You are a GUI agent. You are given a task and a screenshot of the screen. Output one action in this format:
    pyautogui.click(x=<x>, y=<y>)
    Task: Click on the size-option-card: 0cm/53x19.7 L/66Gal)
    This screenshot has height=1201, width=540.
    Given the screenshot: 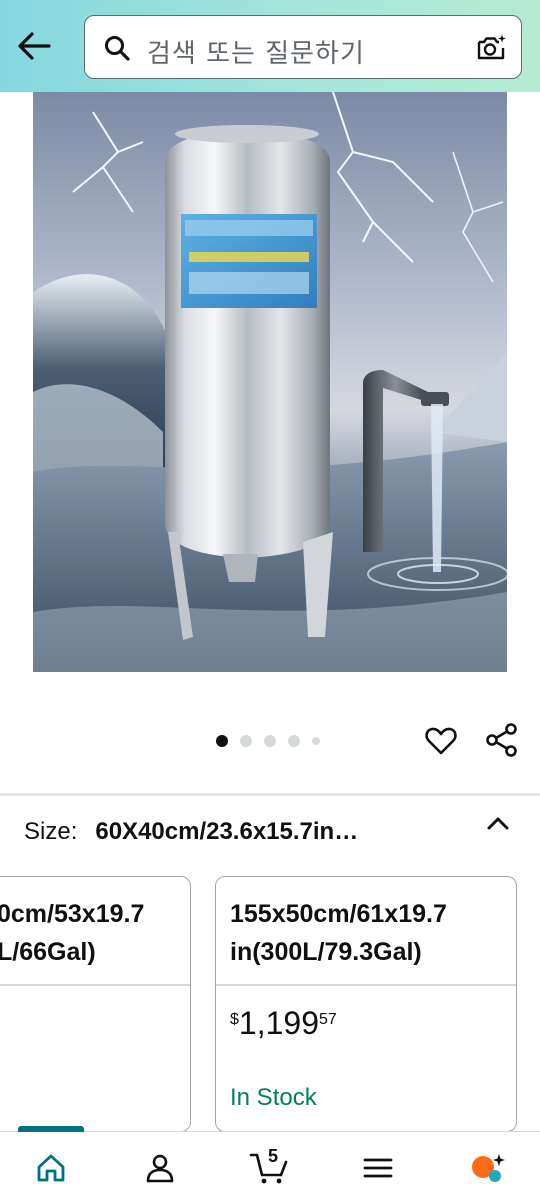 What is the action you would take?
    pyautogui.click(x=95, y=1004)
    